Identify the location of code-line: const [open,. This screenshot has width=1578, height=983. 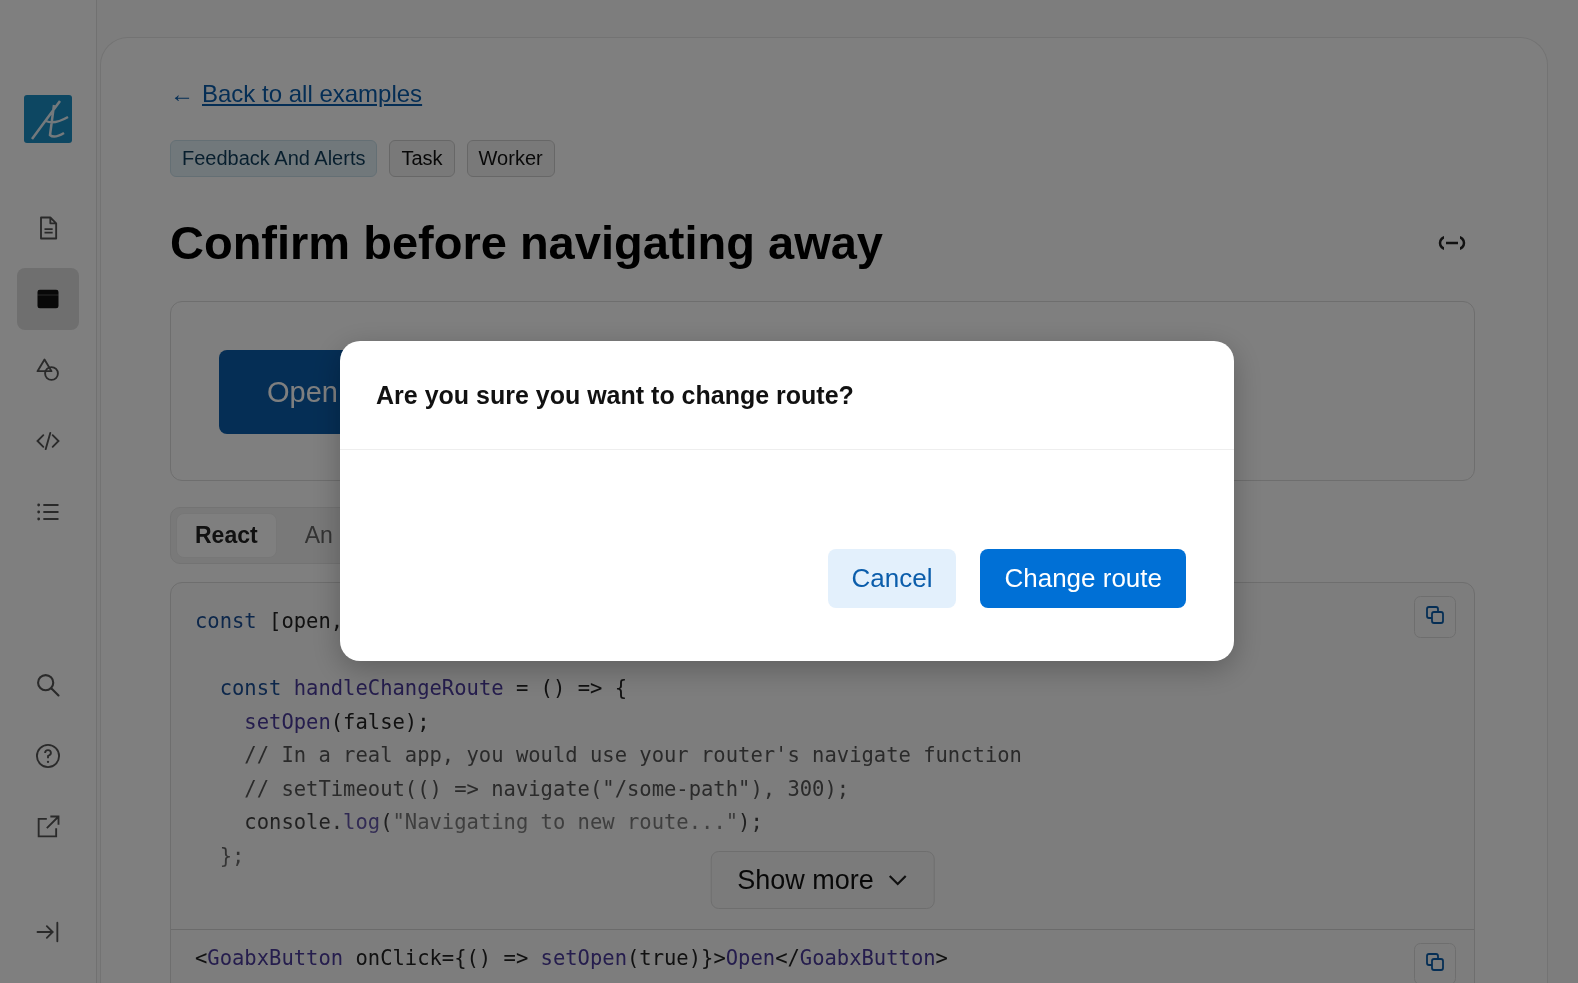
(269, 621).